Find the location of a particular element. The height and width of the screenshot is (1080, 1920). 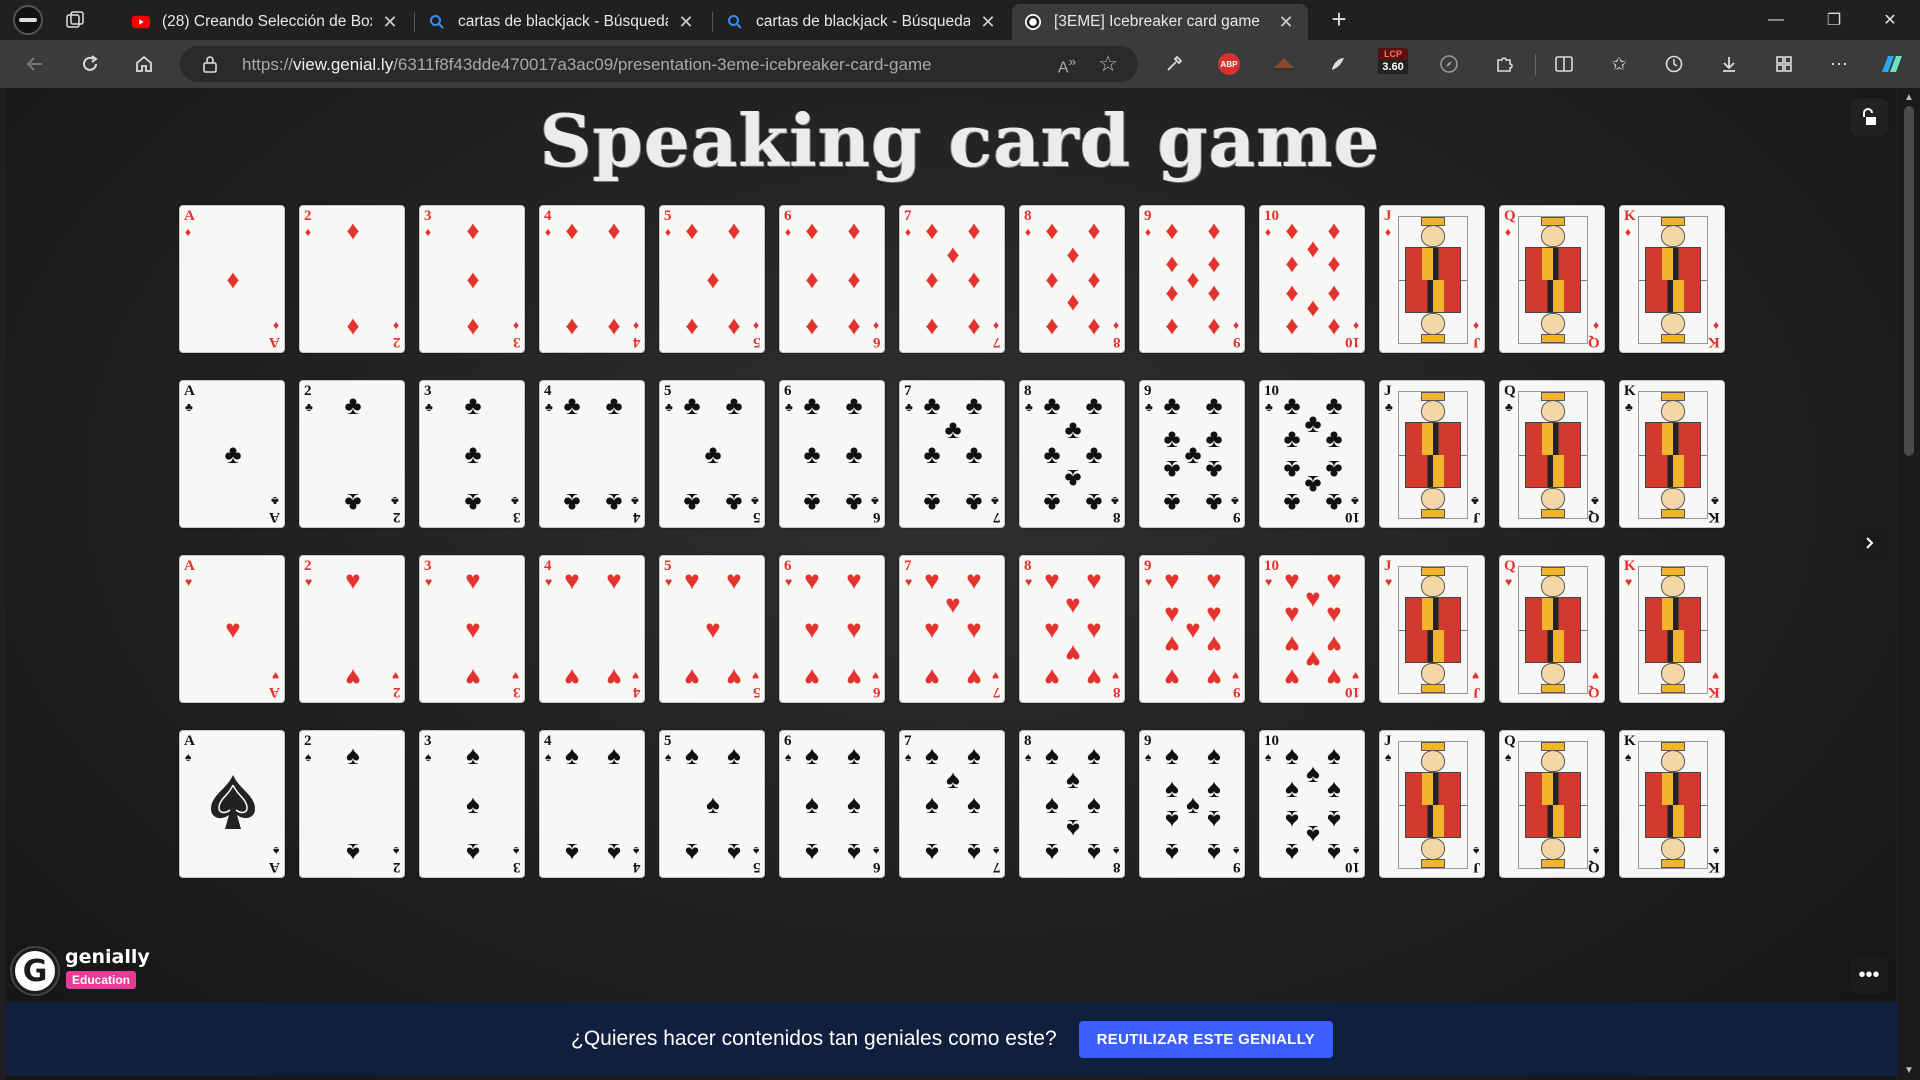

playing-card-10-diamonds: 10 10 ♦ ♦ ♦ ♦ ♦ ♦ ♦ ♦ ♦ ♦ ♦ ♦ is located at coordinates (1312, 279).